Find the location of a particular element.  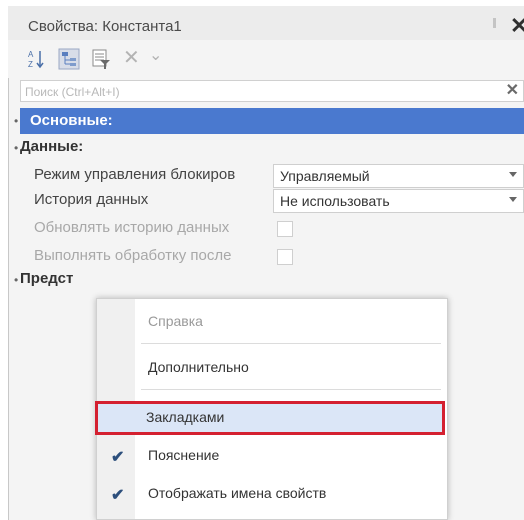

category-view-icon is located at coordinates (69, 59).